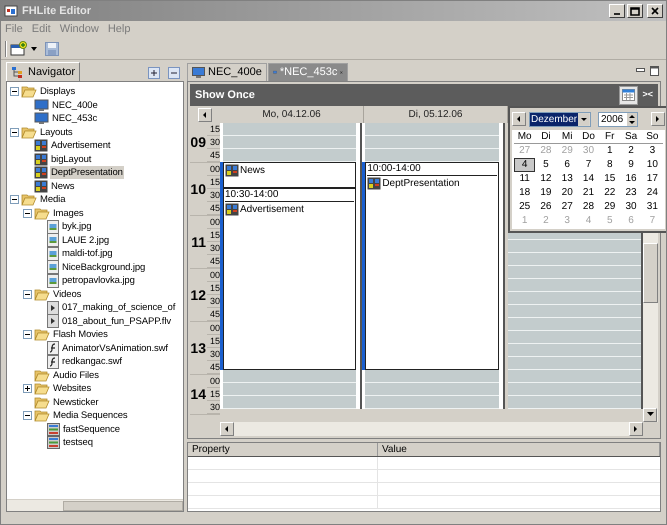 The width and height of the screenshot is (667, 525). What do you see at coordinates (631, 193) in the screenshot?
I see `calendar-day: 23` at bounding box center [631, 193].